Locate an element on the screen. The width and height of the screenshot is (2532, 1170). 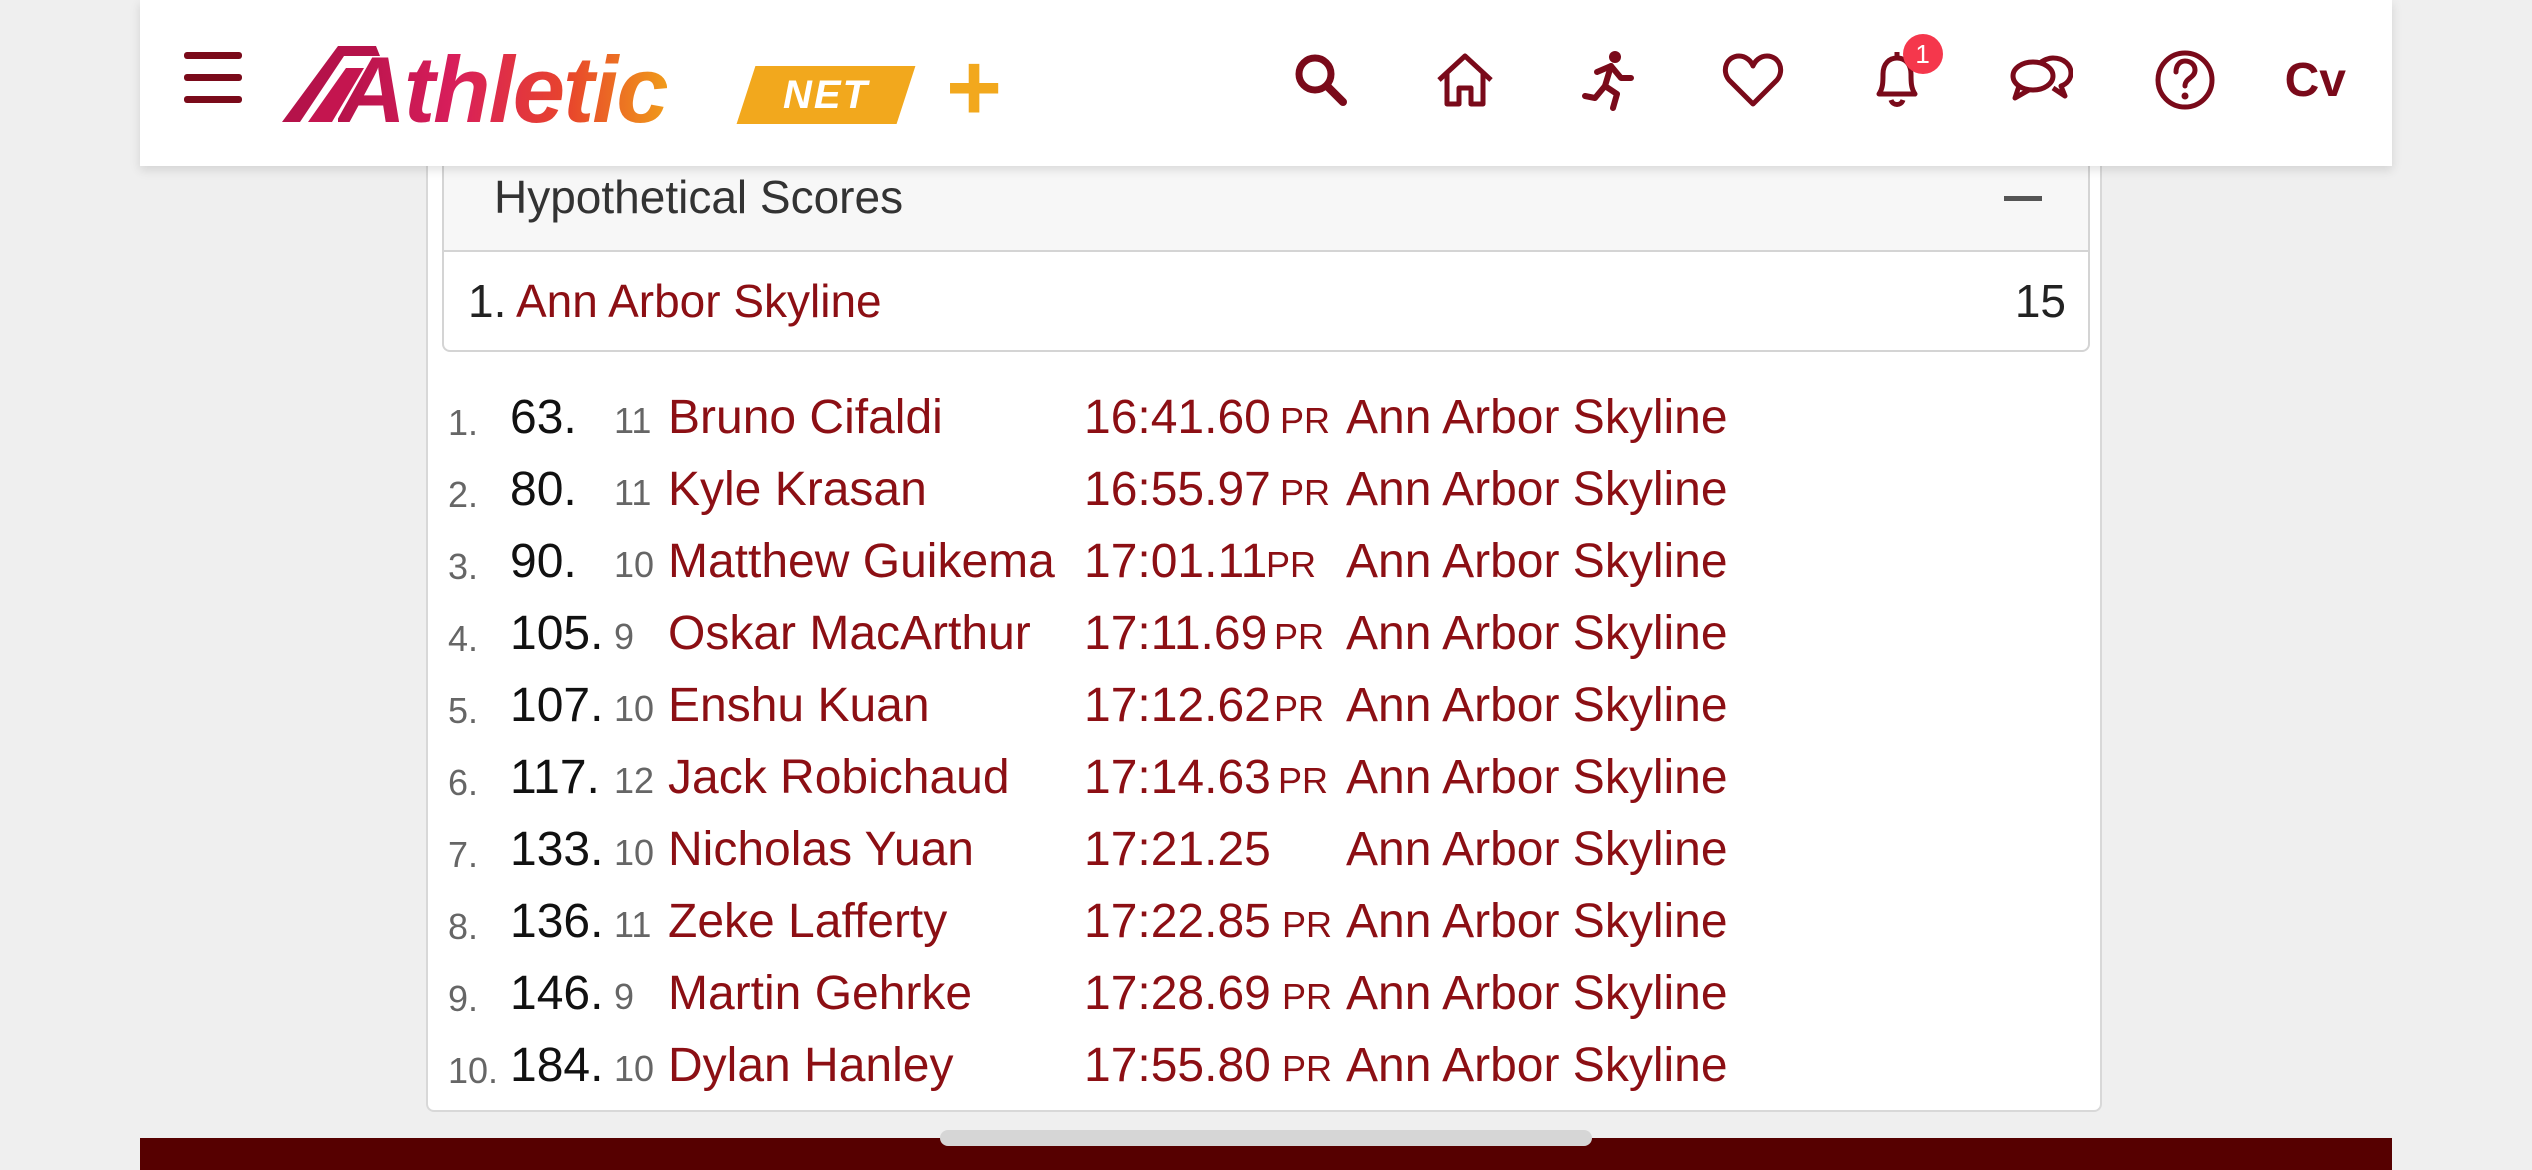
result-time-link: 17:28.69 is located at coordinates (1177, 993).